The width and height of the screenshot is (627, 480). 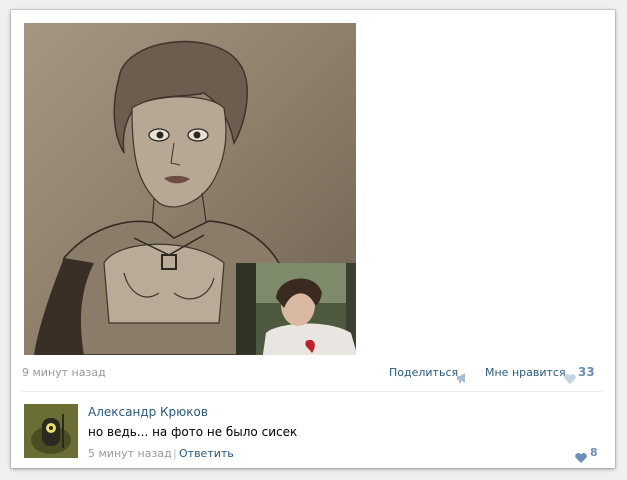 I want to click on like-button: Мне нравится, so click(x=525, y=372).